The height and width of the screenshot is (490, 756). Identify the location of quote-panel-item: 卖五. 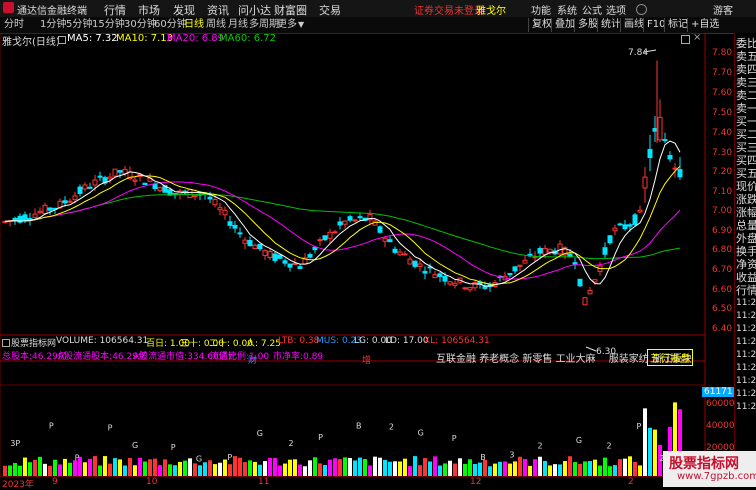
(746, 56).